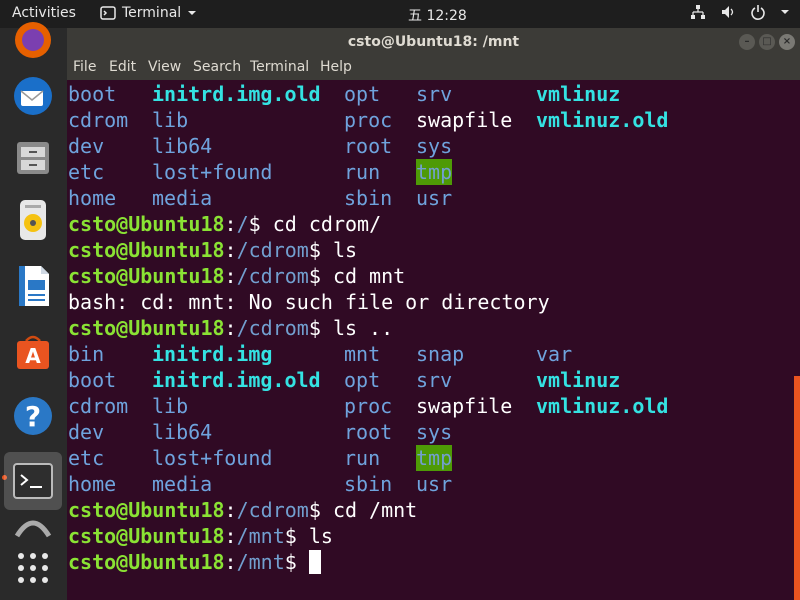  Describe the element at coordinates (787, 42) in the screenshot. I see `close-button: ×` at that location.